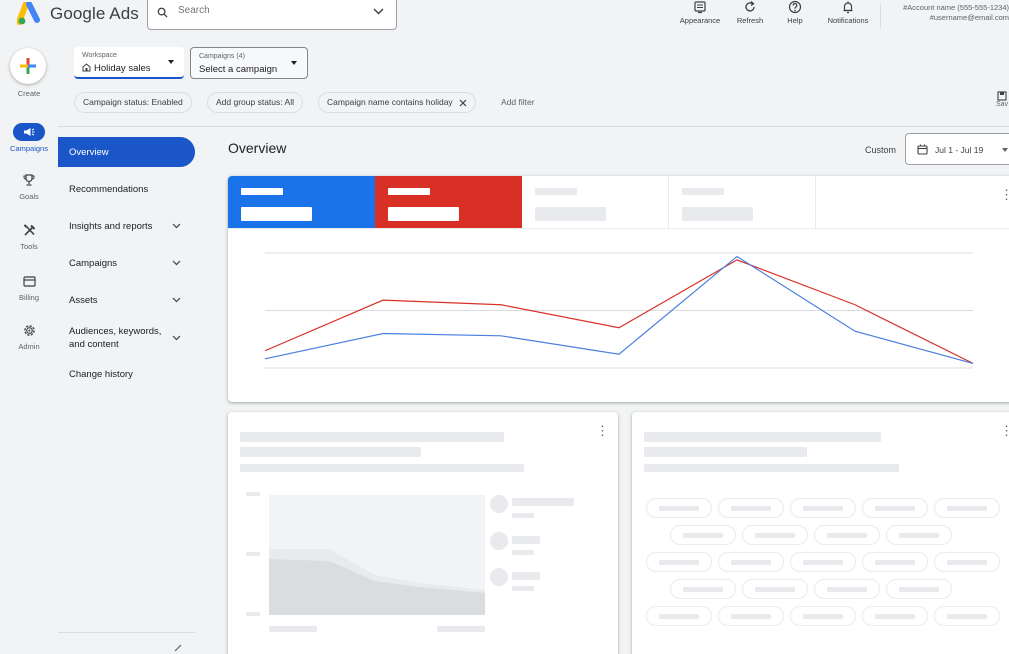  Describe the element at coordinates (29, 336) in the screenshot. I see `rail-item-admin: Admin` at that location.